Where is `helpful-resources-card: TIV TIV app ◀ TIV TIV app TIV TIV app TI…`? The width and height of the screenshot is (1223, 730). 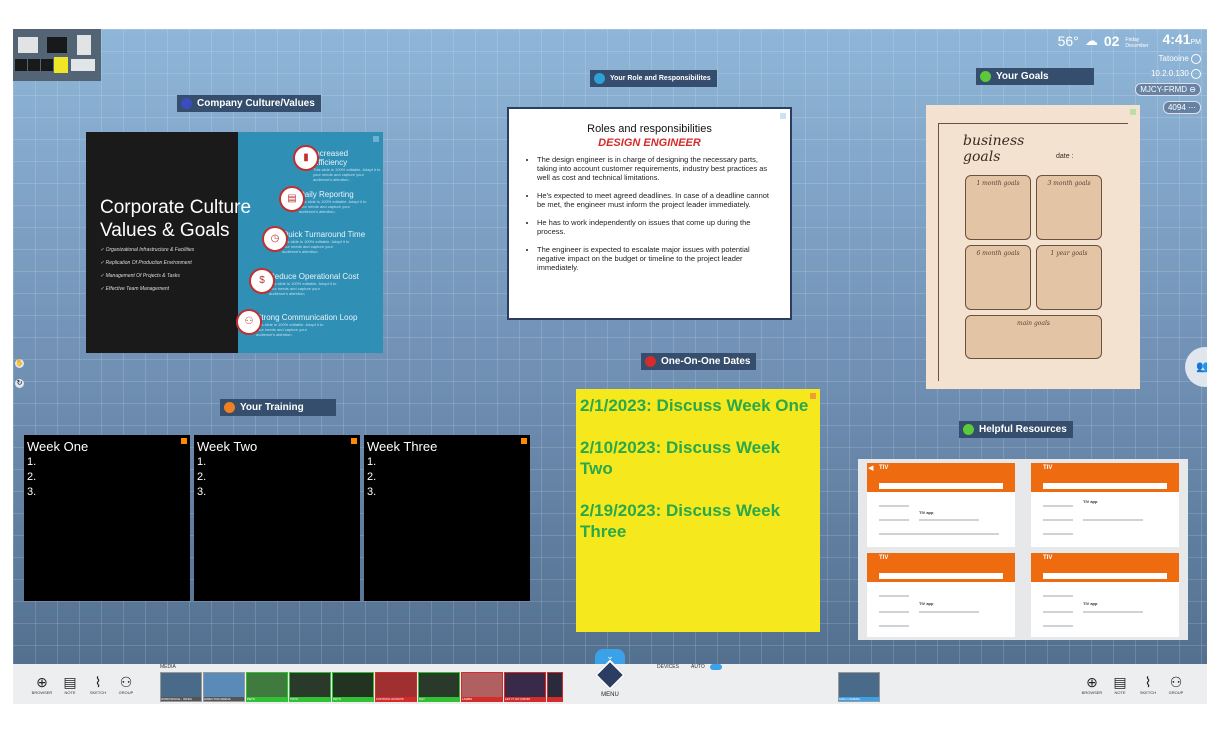
helpful-resources-card: TIV TIV app ◀ TIV TIV app TIV TIV app TI… is located at coordinates (1023, 549).